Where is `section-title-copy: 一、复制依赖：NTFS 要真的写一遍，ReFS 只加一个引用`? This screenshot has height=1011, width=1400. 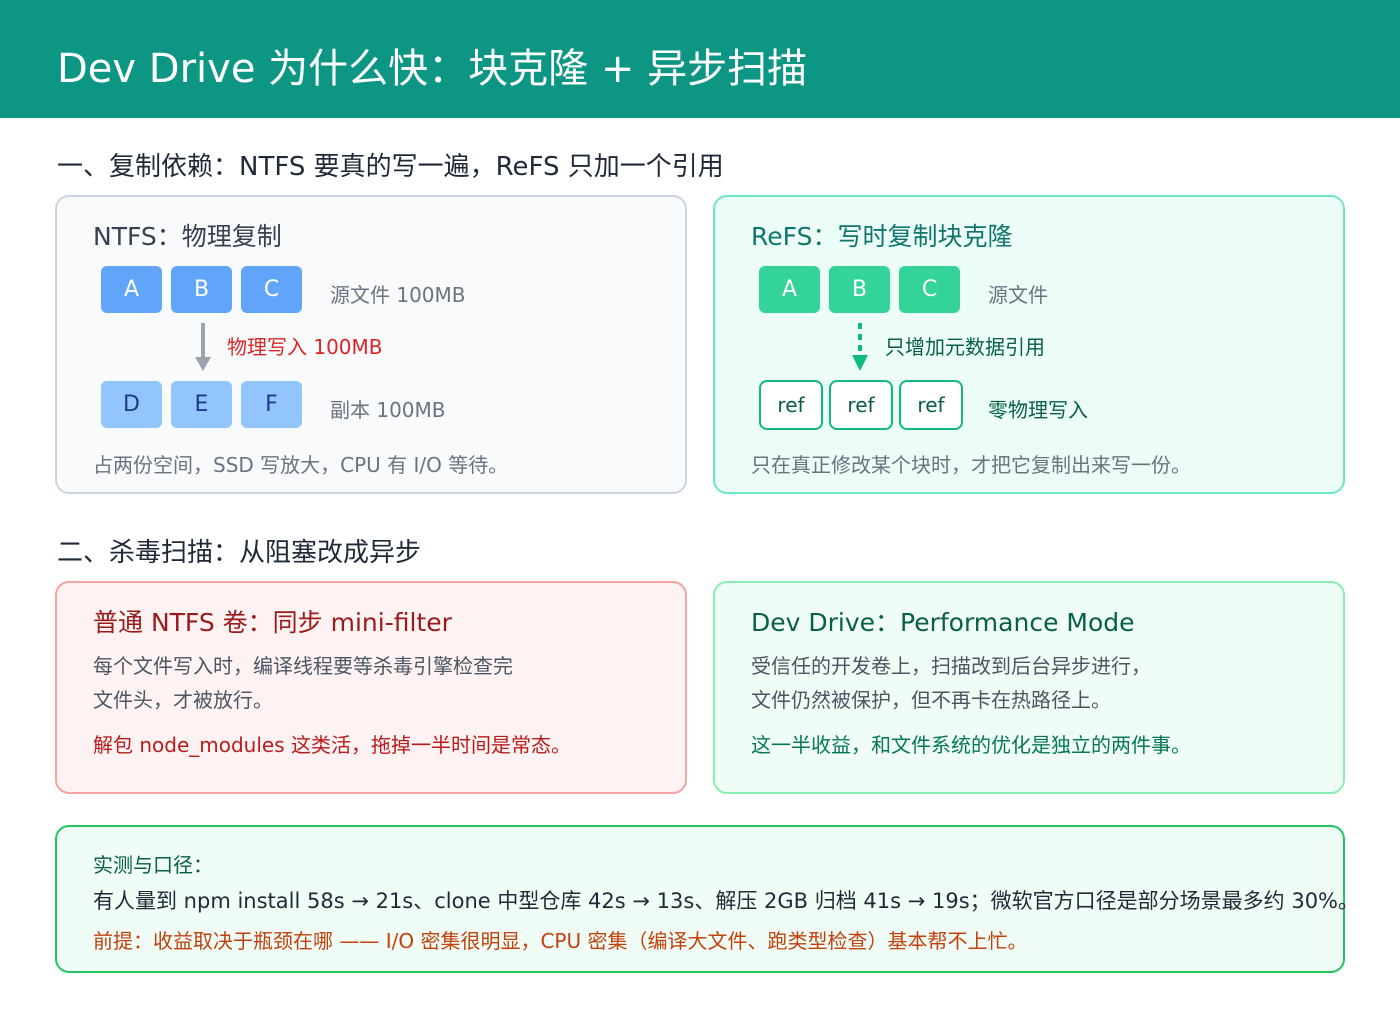
section-title-copy: 一、复制依赖：NTFS 要真的写一遍，ReFS 只加一个引用 is located at coordinates (390, 167).